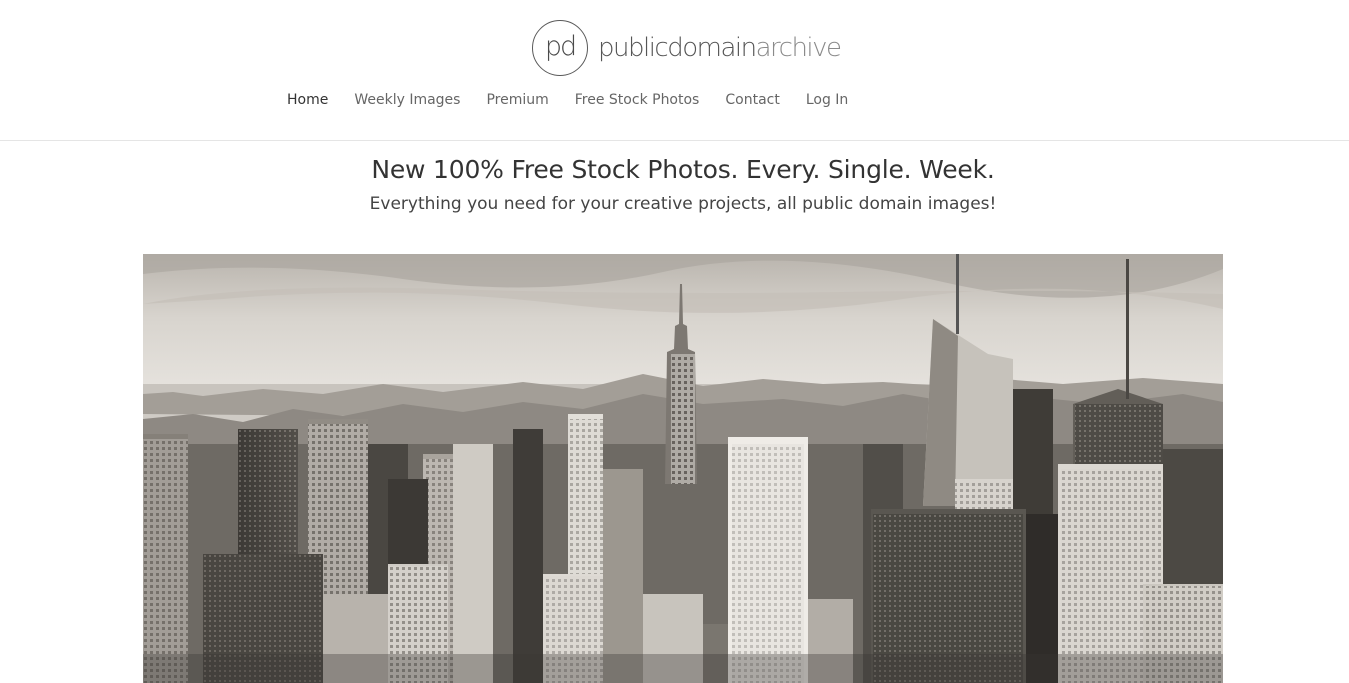  What do you see at coordinates (517, 100) in the screenshot?
I see `nav-item-premium: Premium` at bounding box center [517, 100].